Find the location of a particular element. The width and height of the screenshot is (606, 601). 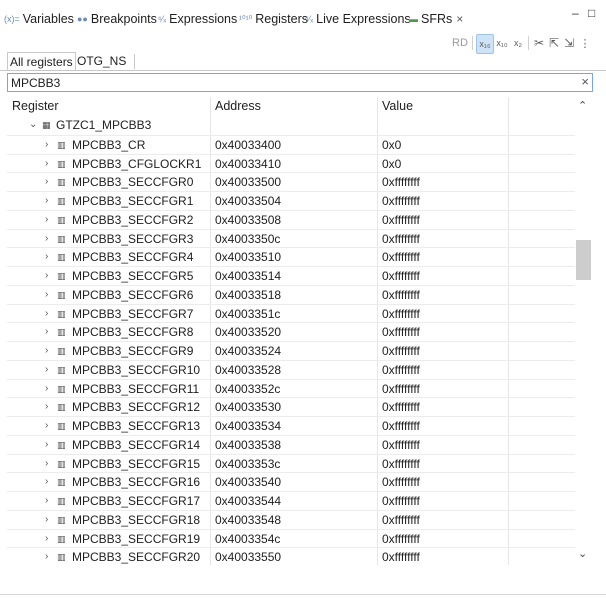

tab-sfrs: ▬ SFRs × is located at coordinates (436, 19).